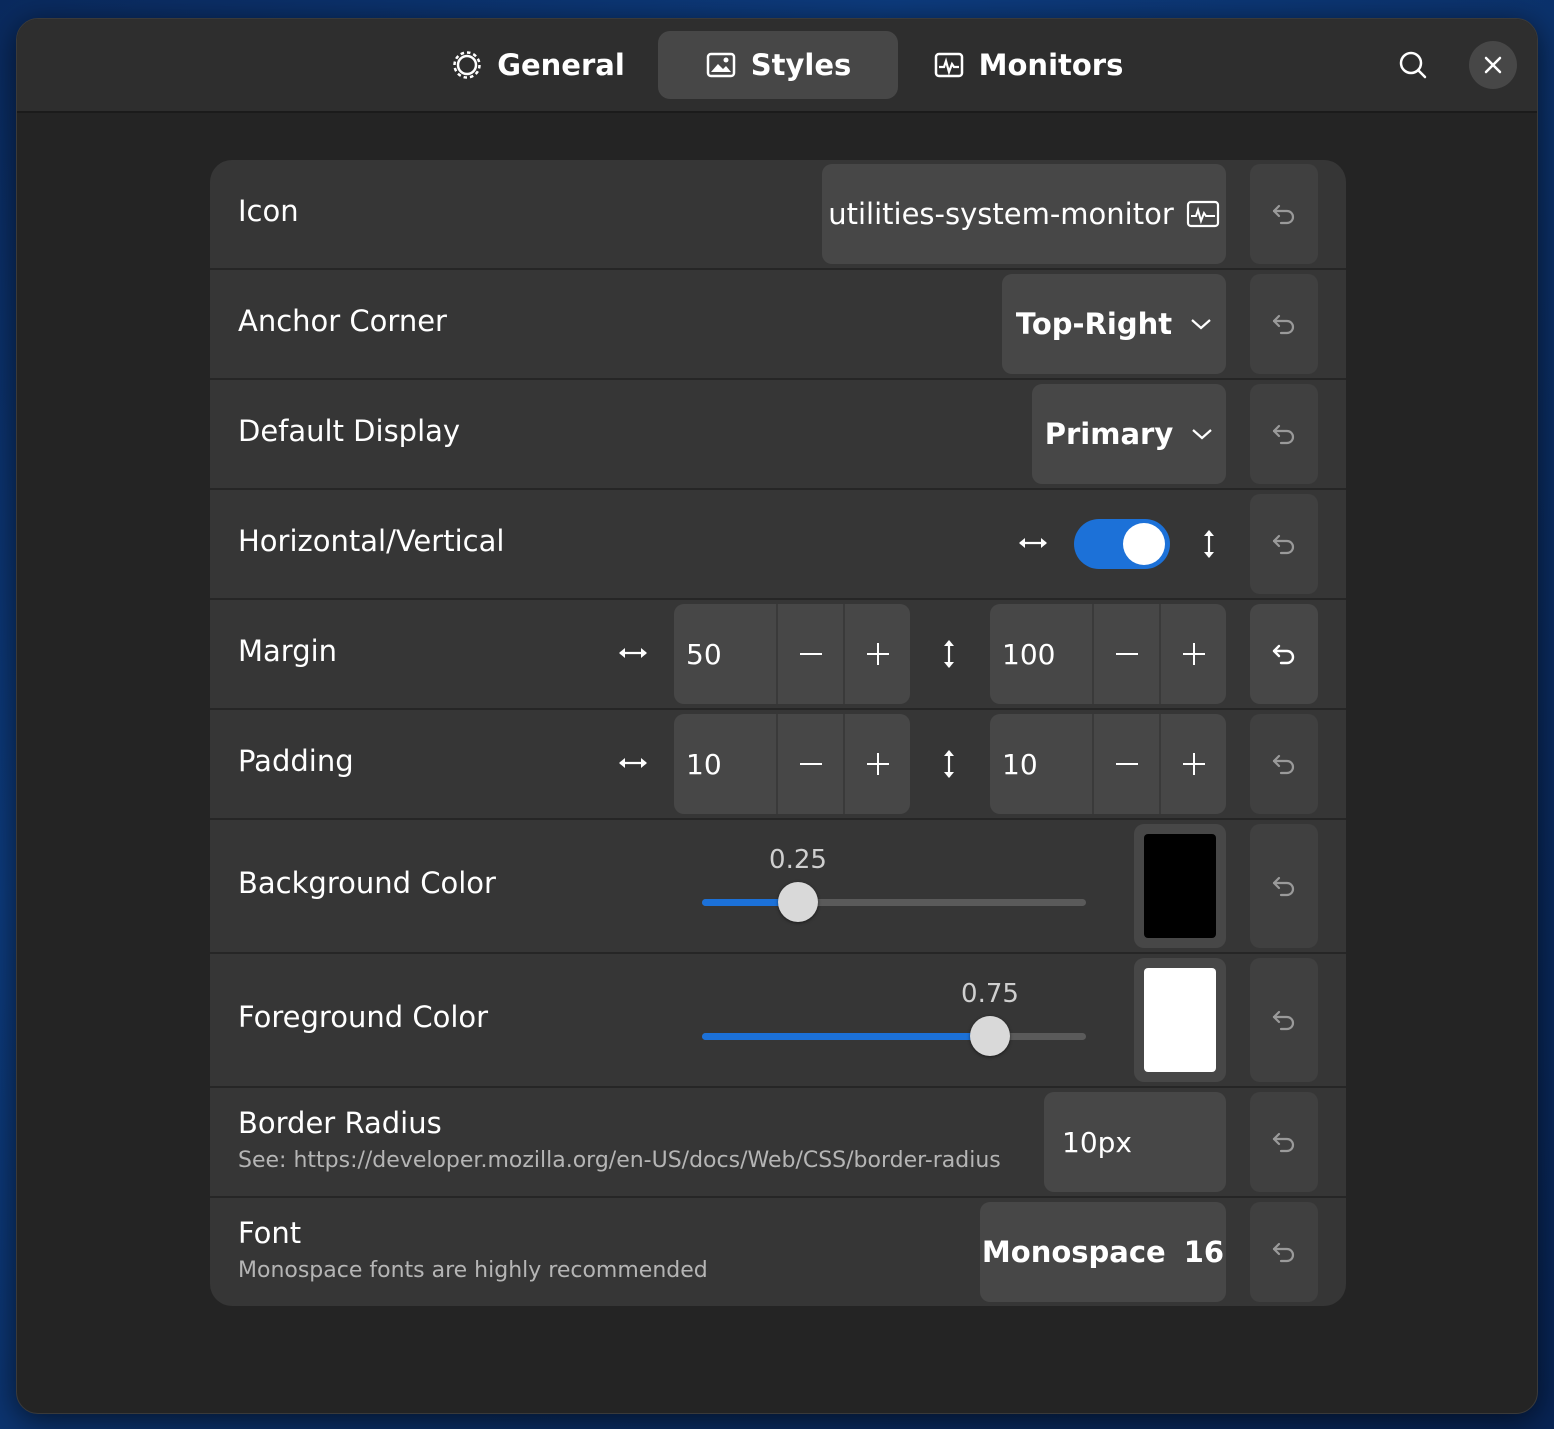 Image resolution: width=1554 pixels, height=1429 pixels. I want to click on reset-radius-button, so click(1284, 1142).